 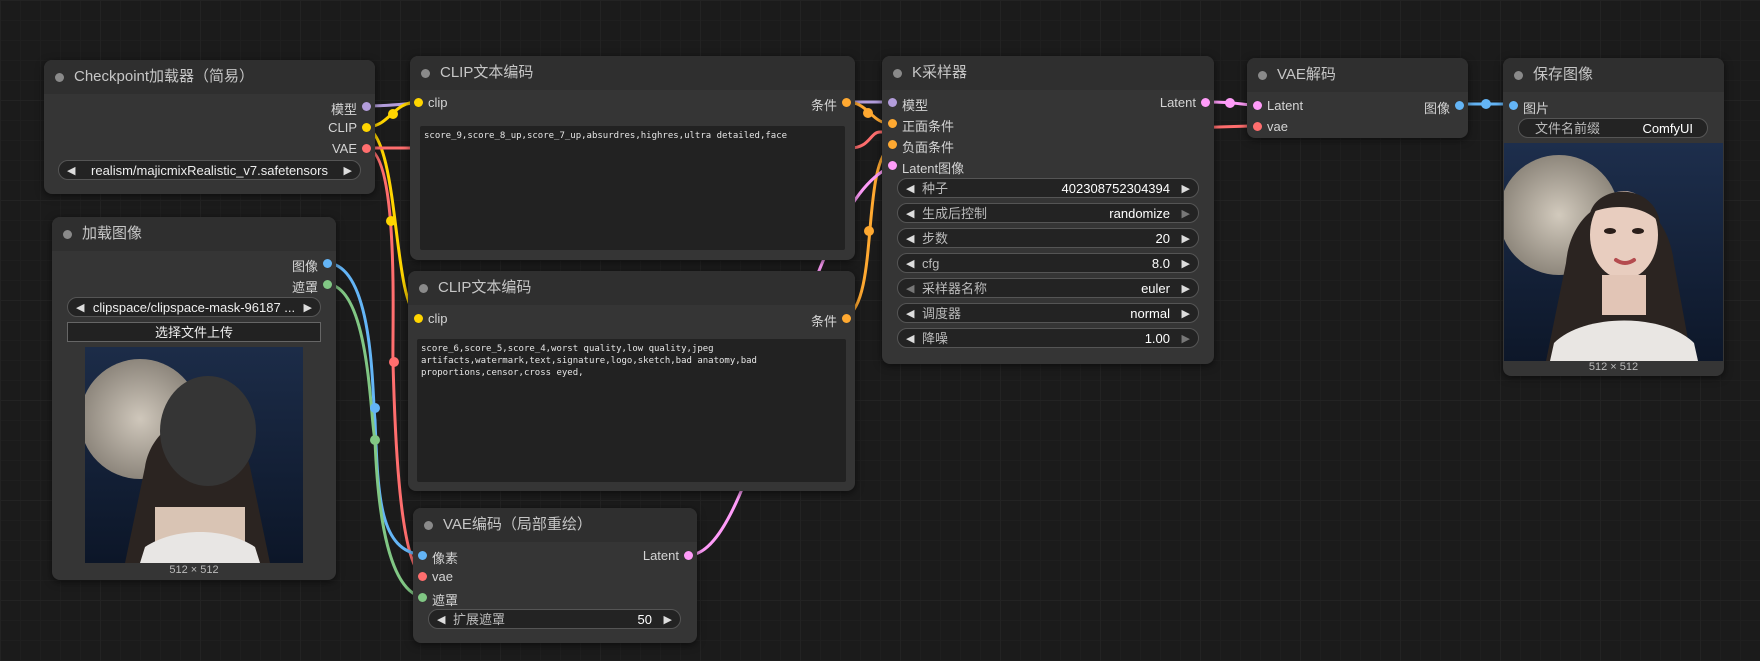 I want to click on output-model: 模型, so click(x=351, y=108).